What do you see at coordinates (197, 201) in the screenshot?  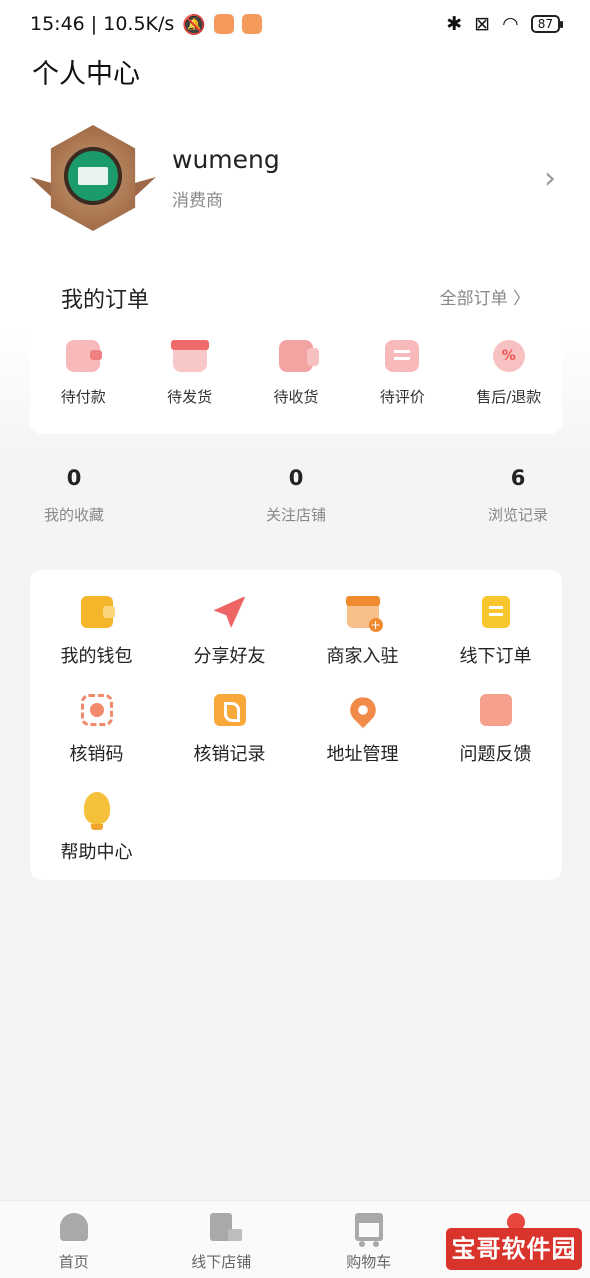 I see `user-role: 消费商` at bounding box center [197, 201].